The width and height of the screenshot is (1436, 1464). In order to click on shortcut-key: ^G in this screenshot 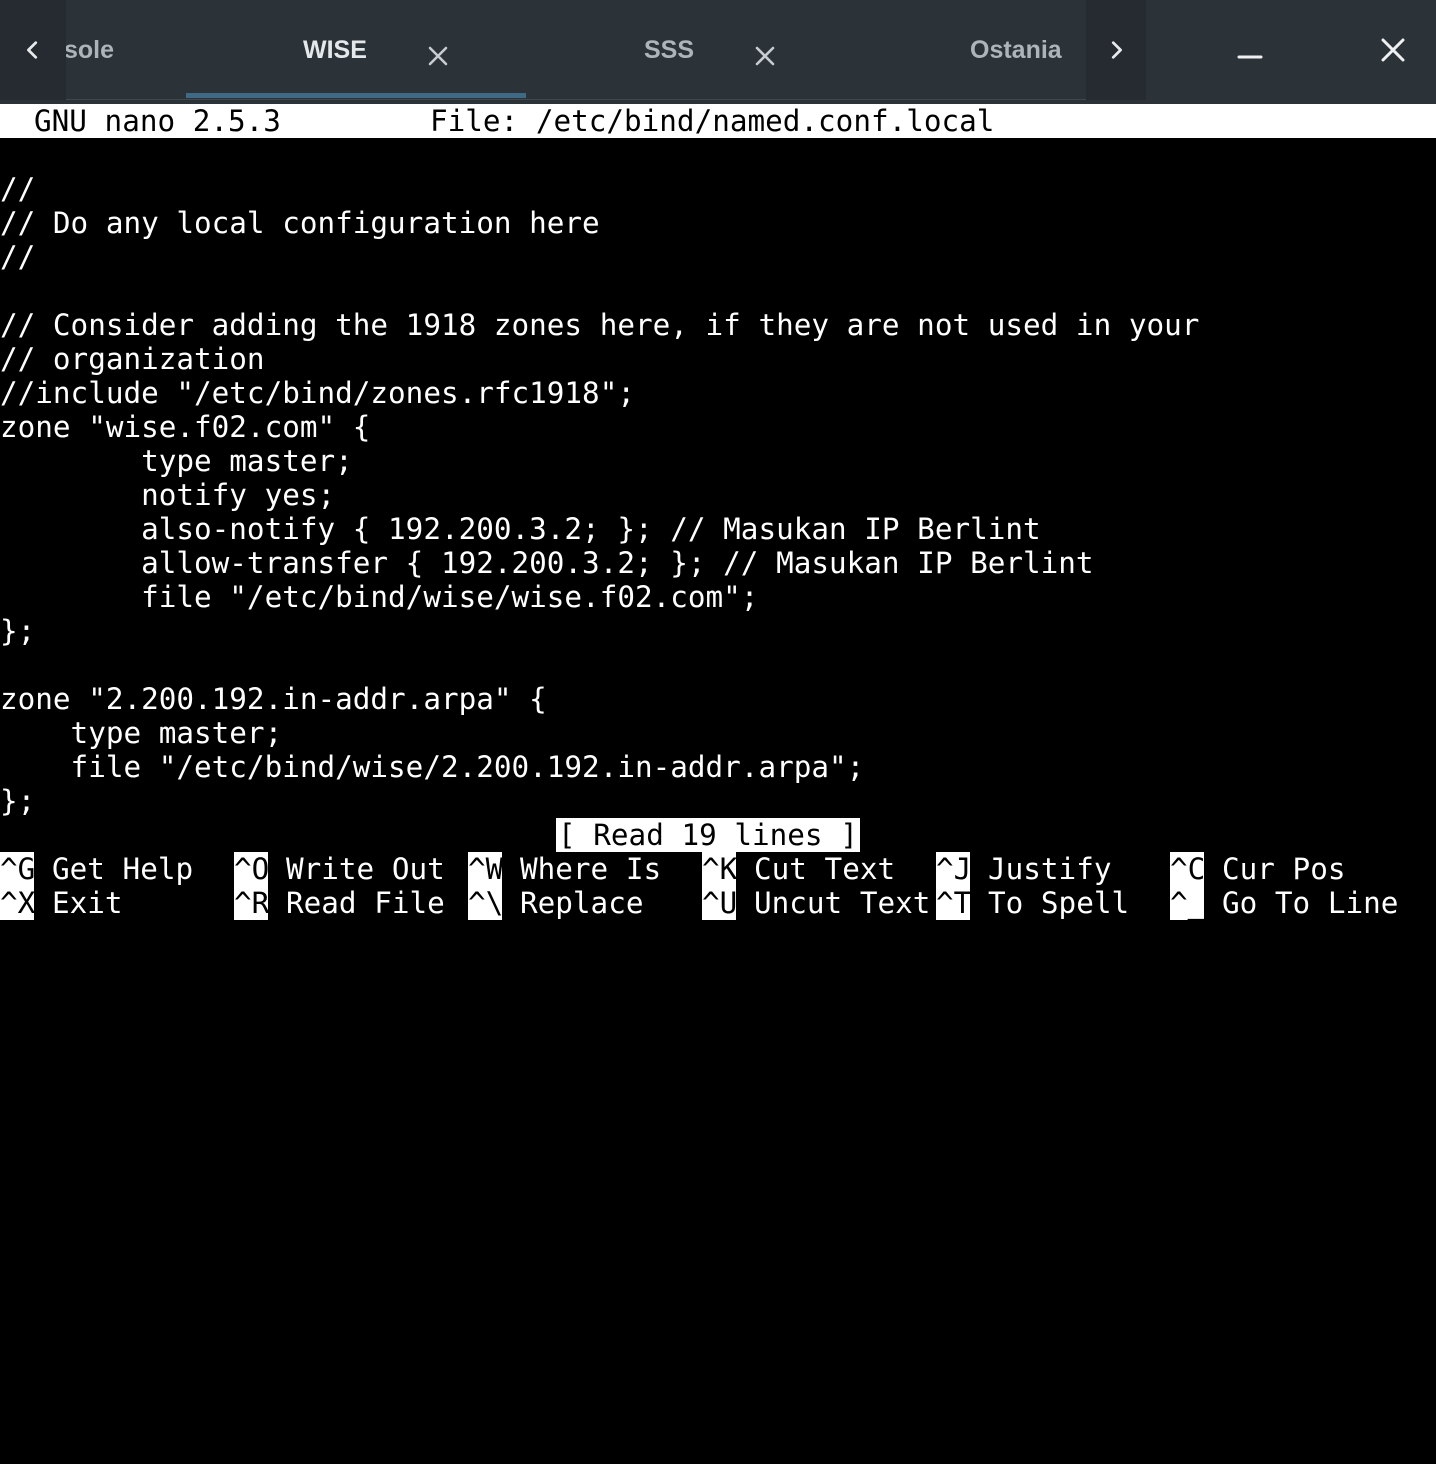, I will do `click(18, 869)`.